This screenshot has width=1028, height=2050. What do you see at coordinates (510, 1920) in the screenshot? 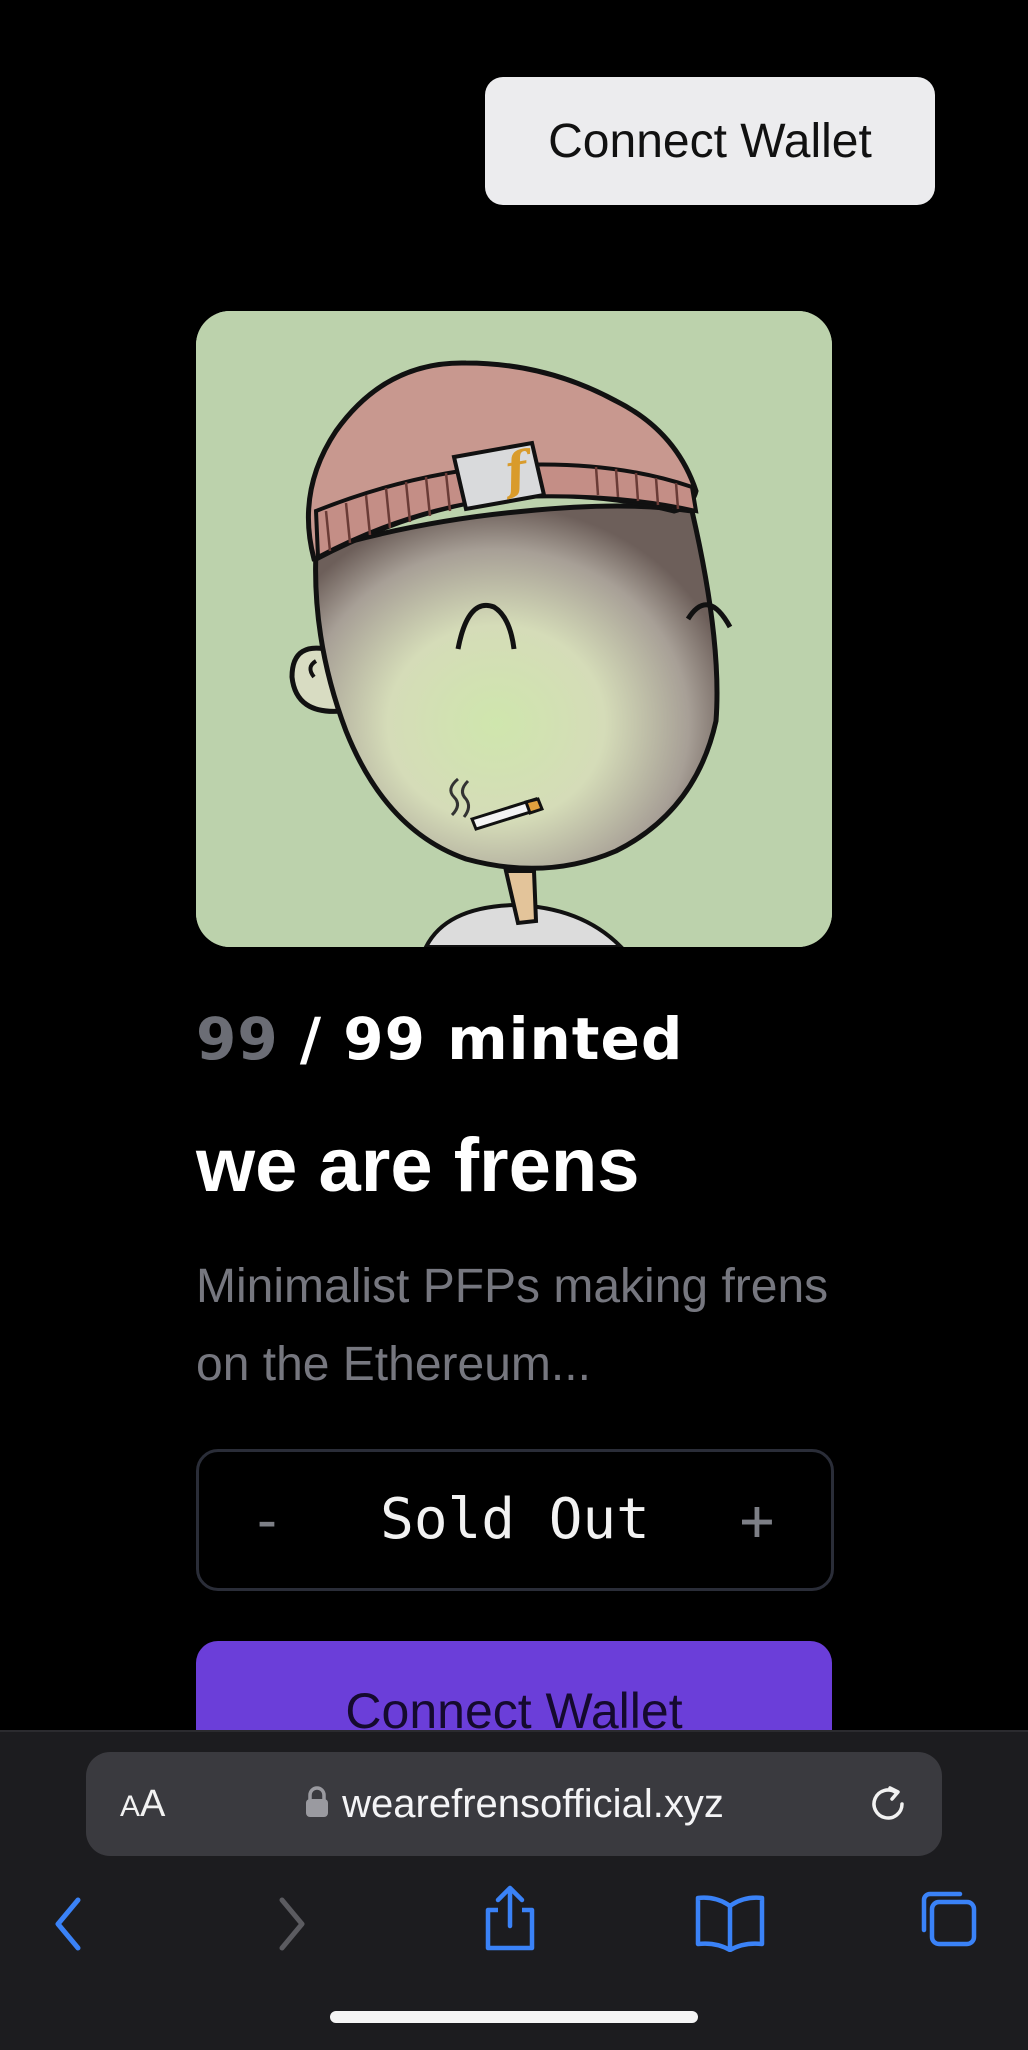
I see `share-icon` at bounding box center [510, 1920].